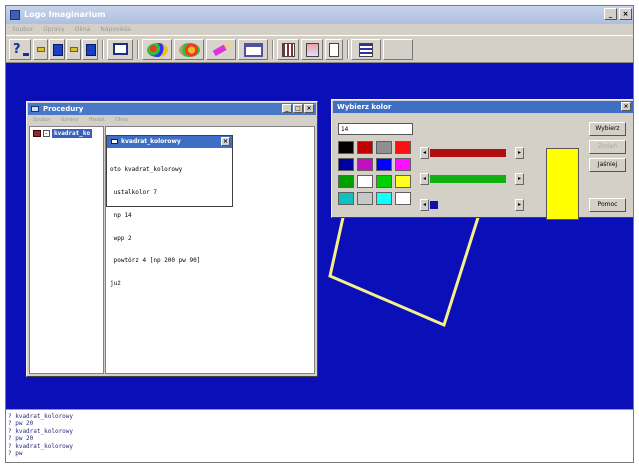 The height and width of the screenshot is (466, 639). Describe the element at coordinates (398, 49) in the screenshot. I see `blank-button` at that location.